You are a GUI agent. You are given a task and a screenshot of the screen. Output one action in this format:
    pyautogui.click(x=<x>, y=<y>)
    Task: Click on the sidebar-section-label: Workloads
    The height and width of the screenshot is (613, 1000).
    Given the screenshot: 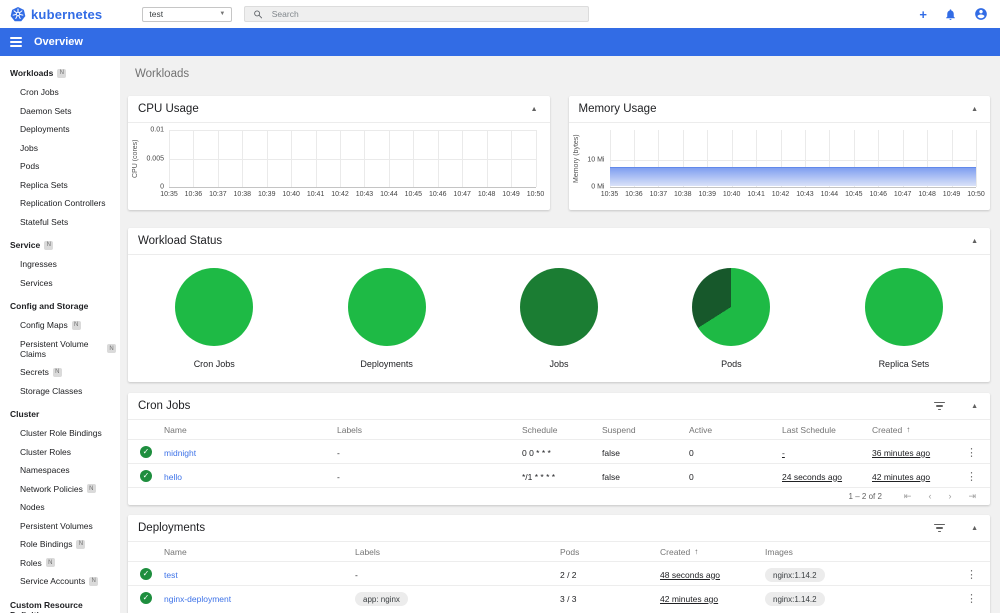 What is the action you would take?
    pyautogui.click(x=32, y=73)
    